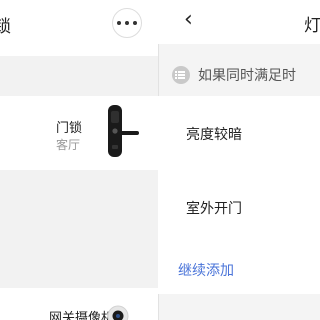 This screenshot has width=320, height=320. I want to click on more-button, so click(127, 23).